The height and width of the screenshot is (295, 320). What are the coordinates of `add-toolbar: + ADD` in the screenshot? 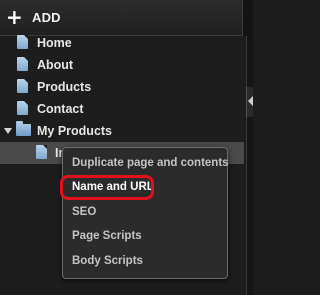 It's located at (126, 18).